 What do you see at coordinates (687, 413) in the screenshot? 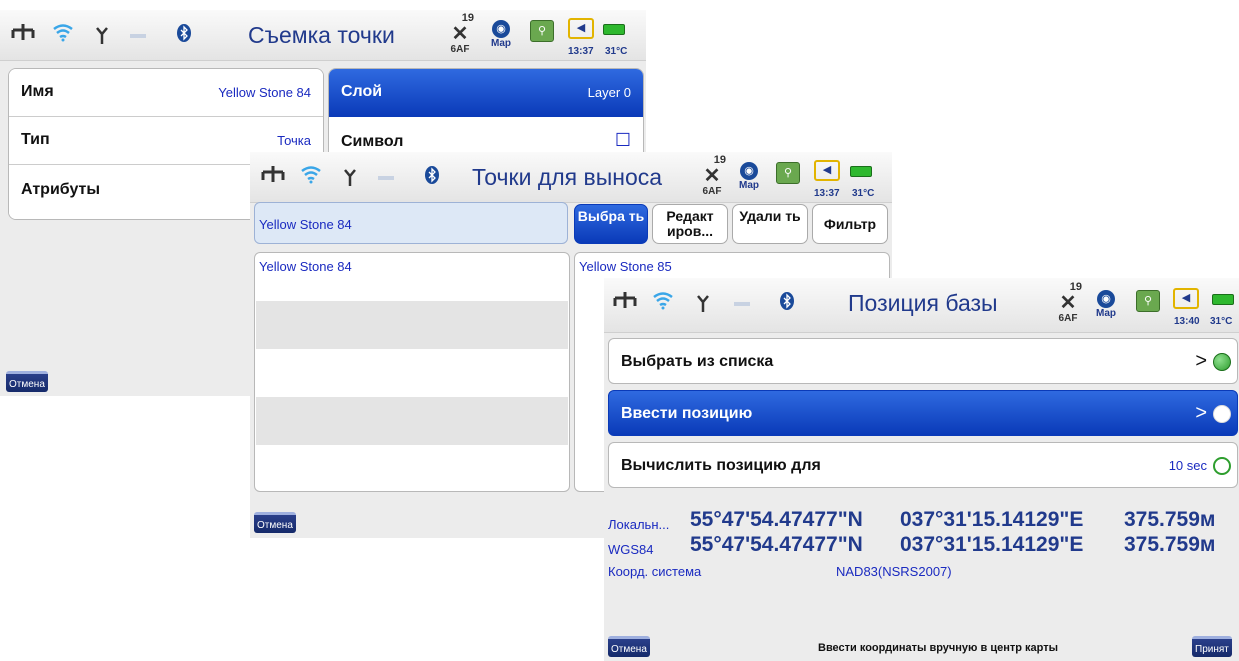
I see `option-label: Ввести позицию` at bounding box center [687, 413].